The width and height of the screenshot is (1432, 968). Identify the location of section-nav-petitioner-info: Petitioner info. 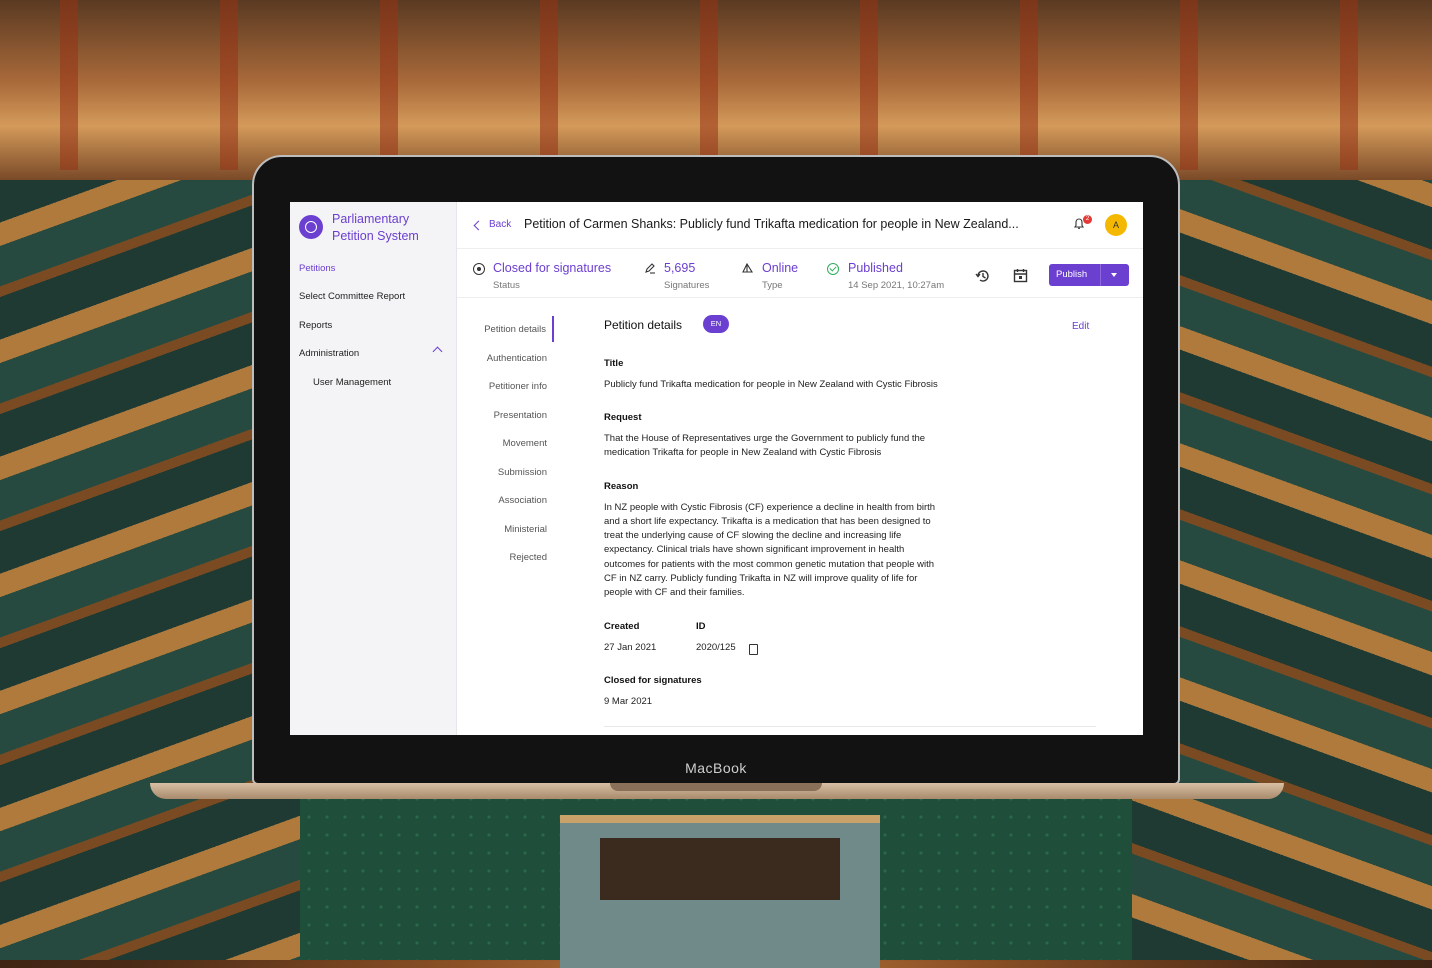
(518, 386).